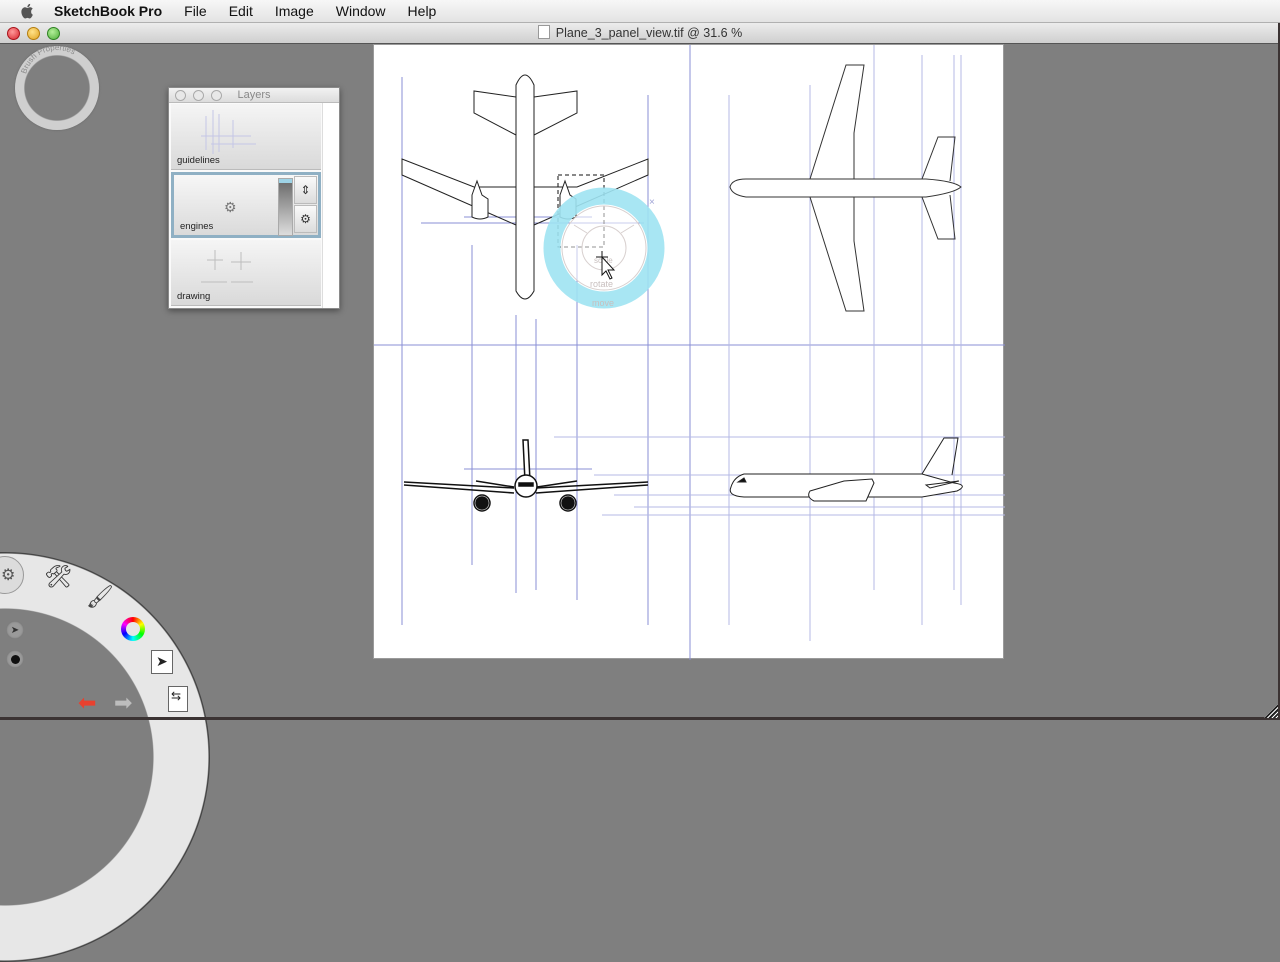  I want to click on plane-side-view, so click(846, 469).